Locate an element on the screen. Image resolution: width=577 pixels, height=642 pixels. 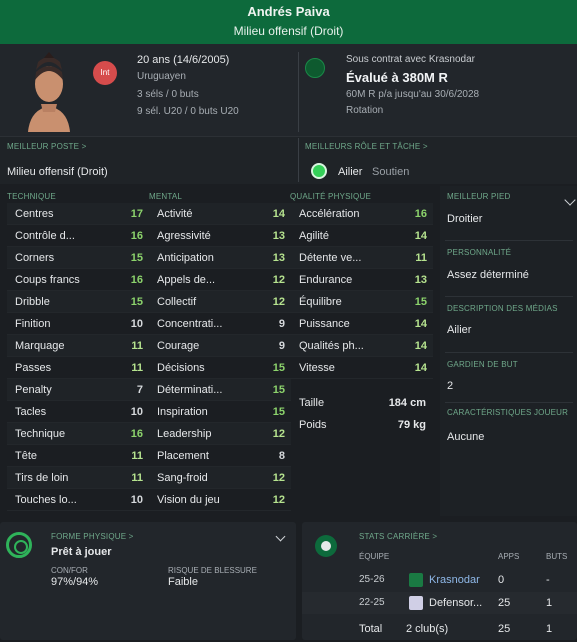
attribute-row: Équilibre 15 is located at coordinates (362, 302).